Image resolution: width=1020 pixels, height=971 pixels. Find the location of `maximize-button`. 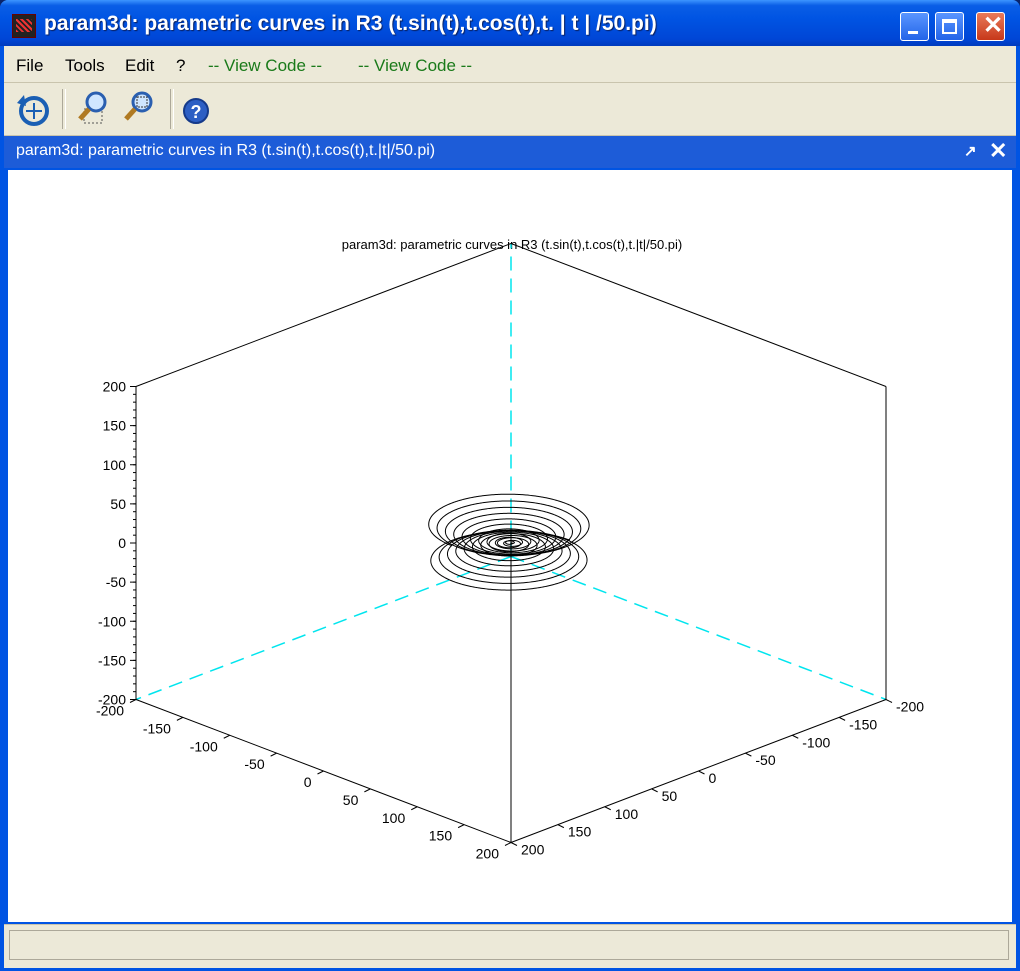

maximize-button is located at coordinates (949, 26).